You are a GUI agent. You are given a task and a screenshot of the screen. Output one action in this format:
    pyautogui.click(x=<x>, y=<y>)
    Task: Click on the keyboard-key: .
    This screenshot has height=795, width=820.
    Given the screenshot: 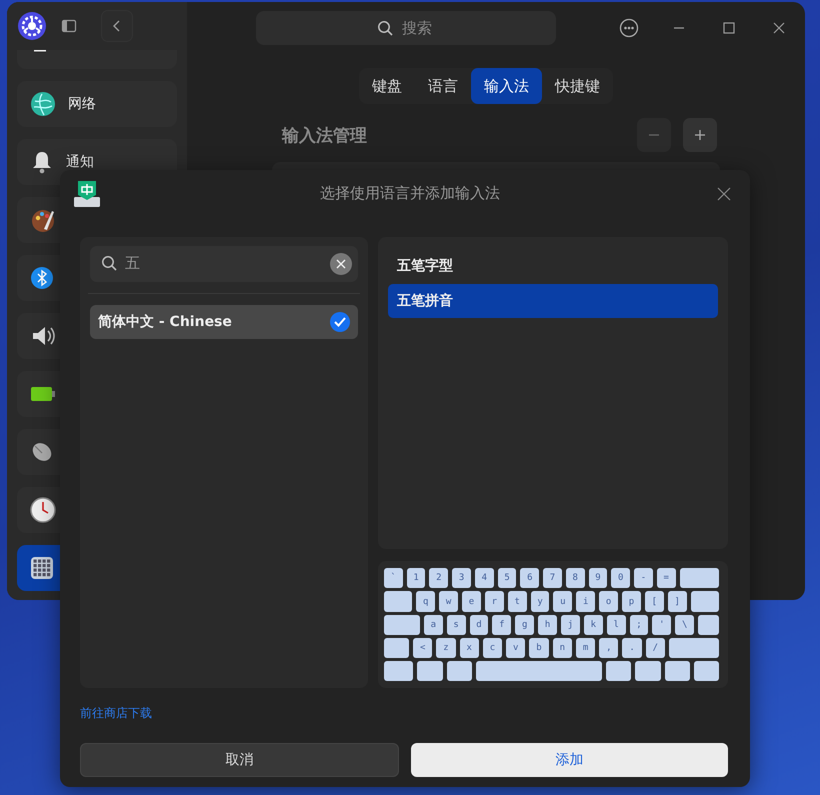 What is the action you would take?
    pyautogui.click(x=632, y=648)
    